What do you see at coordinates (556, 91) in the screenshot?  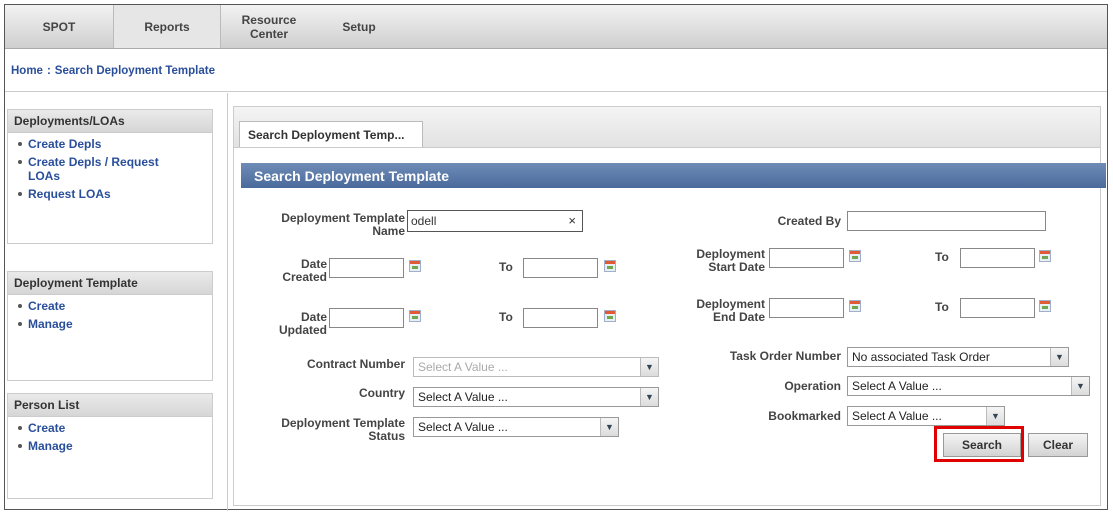 I see `divider` at bounding box center [556, 91].